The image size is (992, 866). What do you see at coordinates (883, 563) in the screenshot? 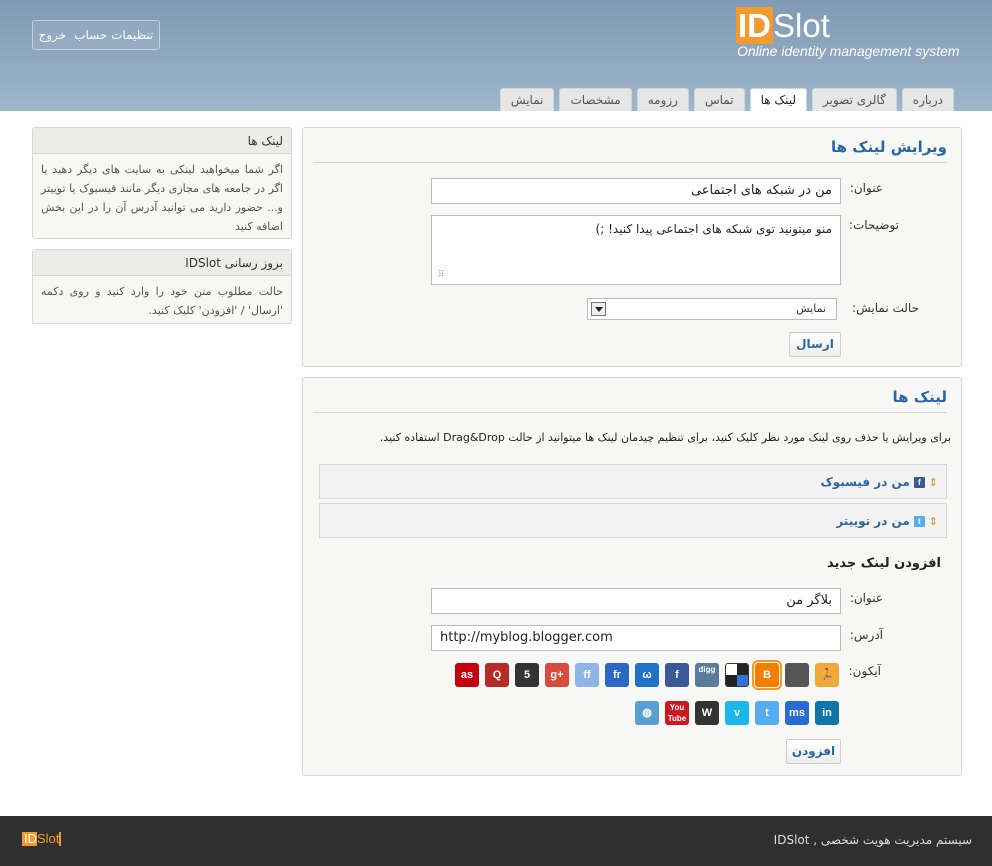
I see `add-link-heading: افزودن لینک جدید` at bounding box center [883, 563].